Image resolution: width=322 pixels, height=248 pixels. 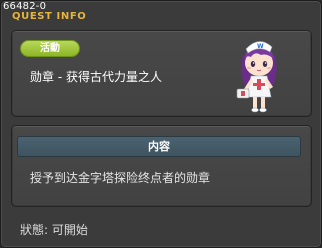 I want to click on nurse-girl-npc-icon: W, so click(x=256, y=77).